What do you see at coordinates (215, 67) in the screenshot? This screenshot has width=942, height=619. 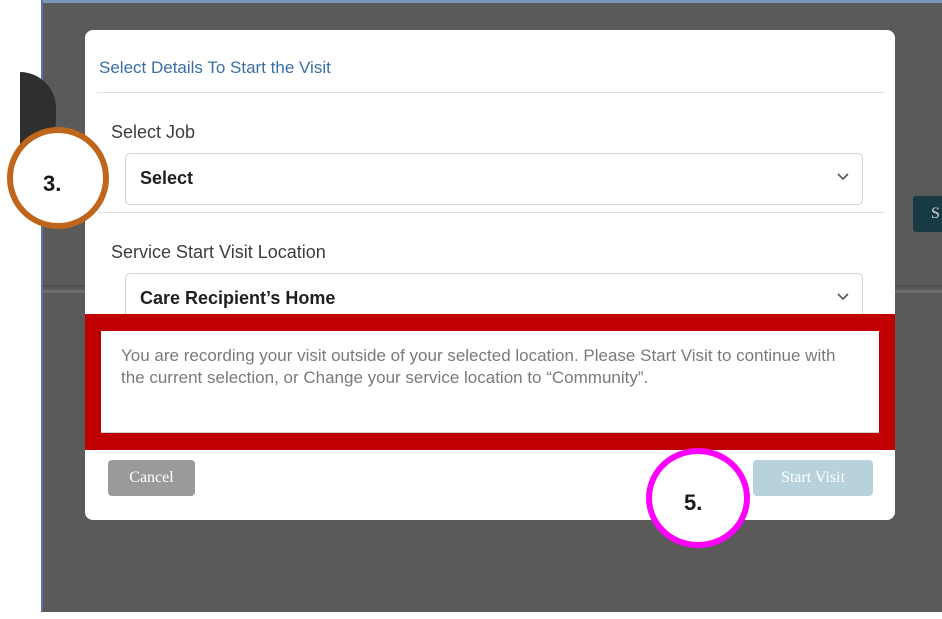 I see `modal-title: Select Details To Start the Visit` at bounding box center [215, 67].